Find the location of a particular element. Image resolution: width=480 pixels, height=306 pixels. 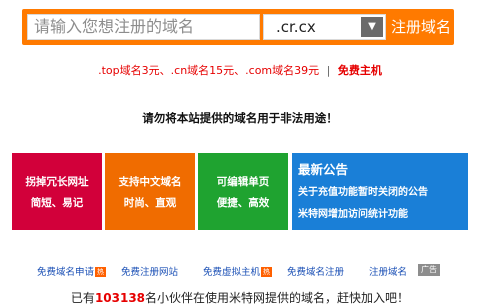

tld-selected-value: .cr.cx is located at coordinates (296, 27).